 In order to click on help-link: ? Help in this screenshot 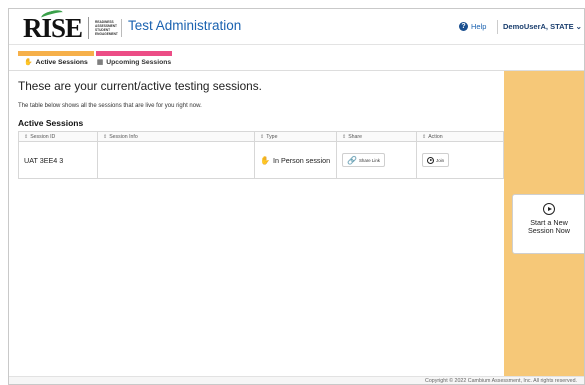, I will do `click(472, 26)`.